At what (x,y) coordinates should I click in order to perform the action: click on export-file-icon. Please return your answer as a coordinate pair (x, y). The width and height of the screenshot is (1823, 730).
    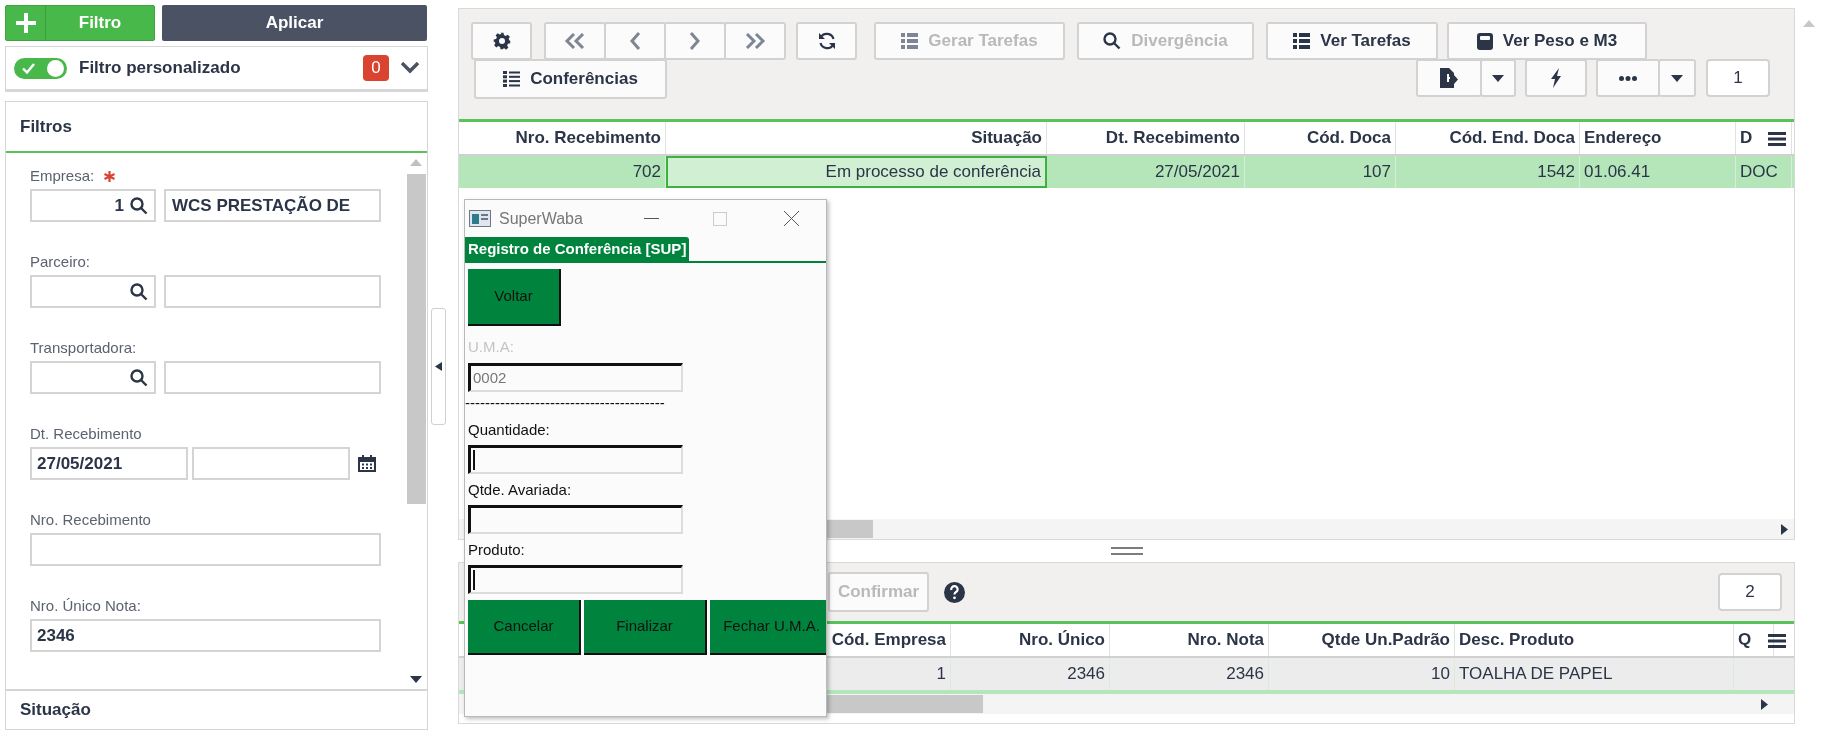
    Looking at the image, I should click on (1449, 78).